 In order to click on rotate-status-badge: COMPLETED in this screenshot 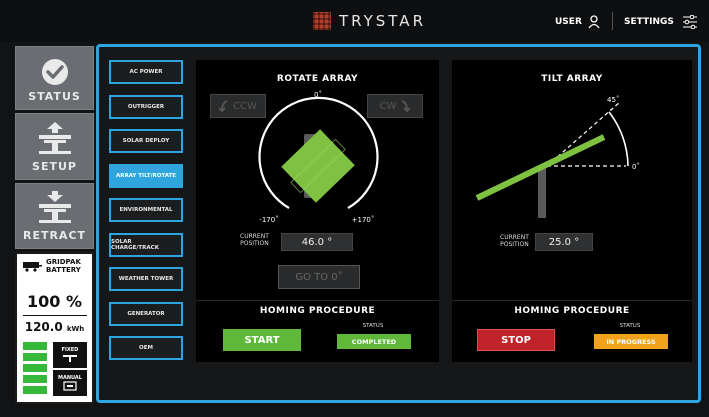, I will do `click(374, 341)`.